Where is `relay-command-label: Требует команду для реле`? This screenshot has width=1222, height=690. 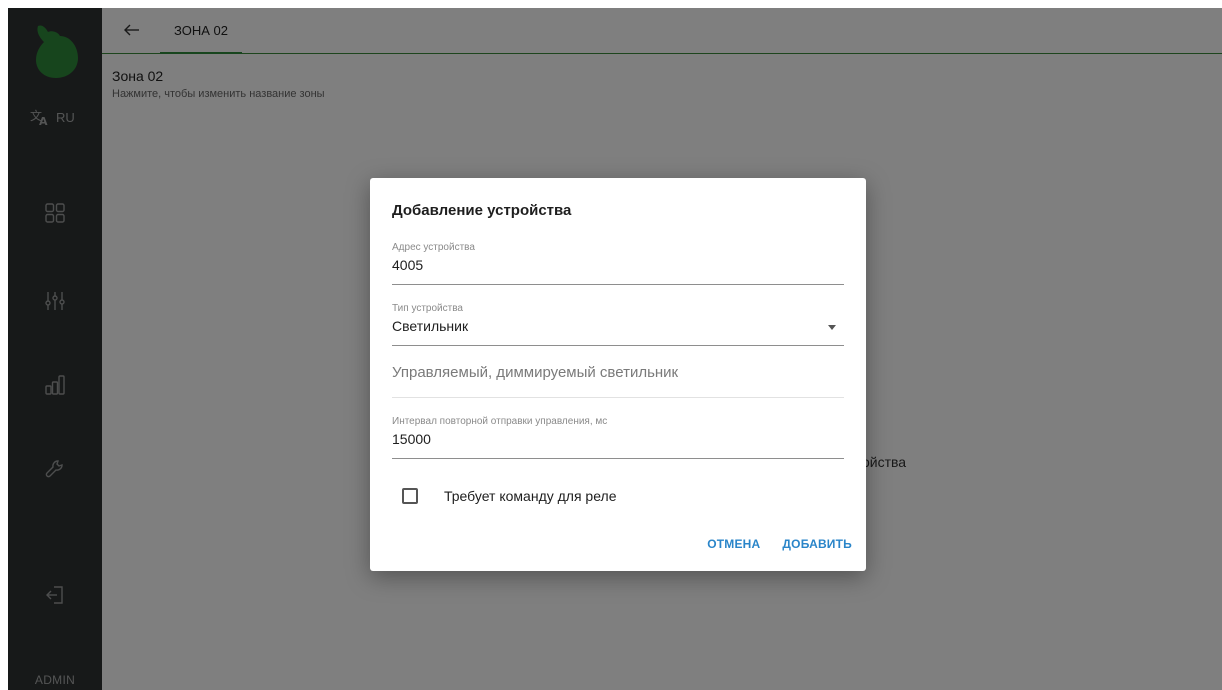 relay-command-label: Требует команду для реле is located at coordinates (530, 496).